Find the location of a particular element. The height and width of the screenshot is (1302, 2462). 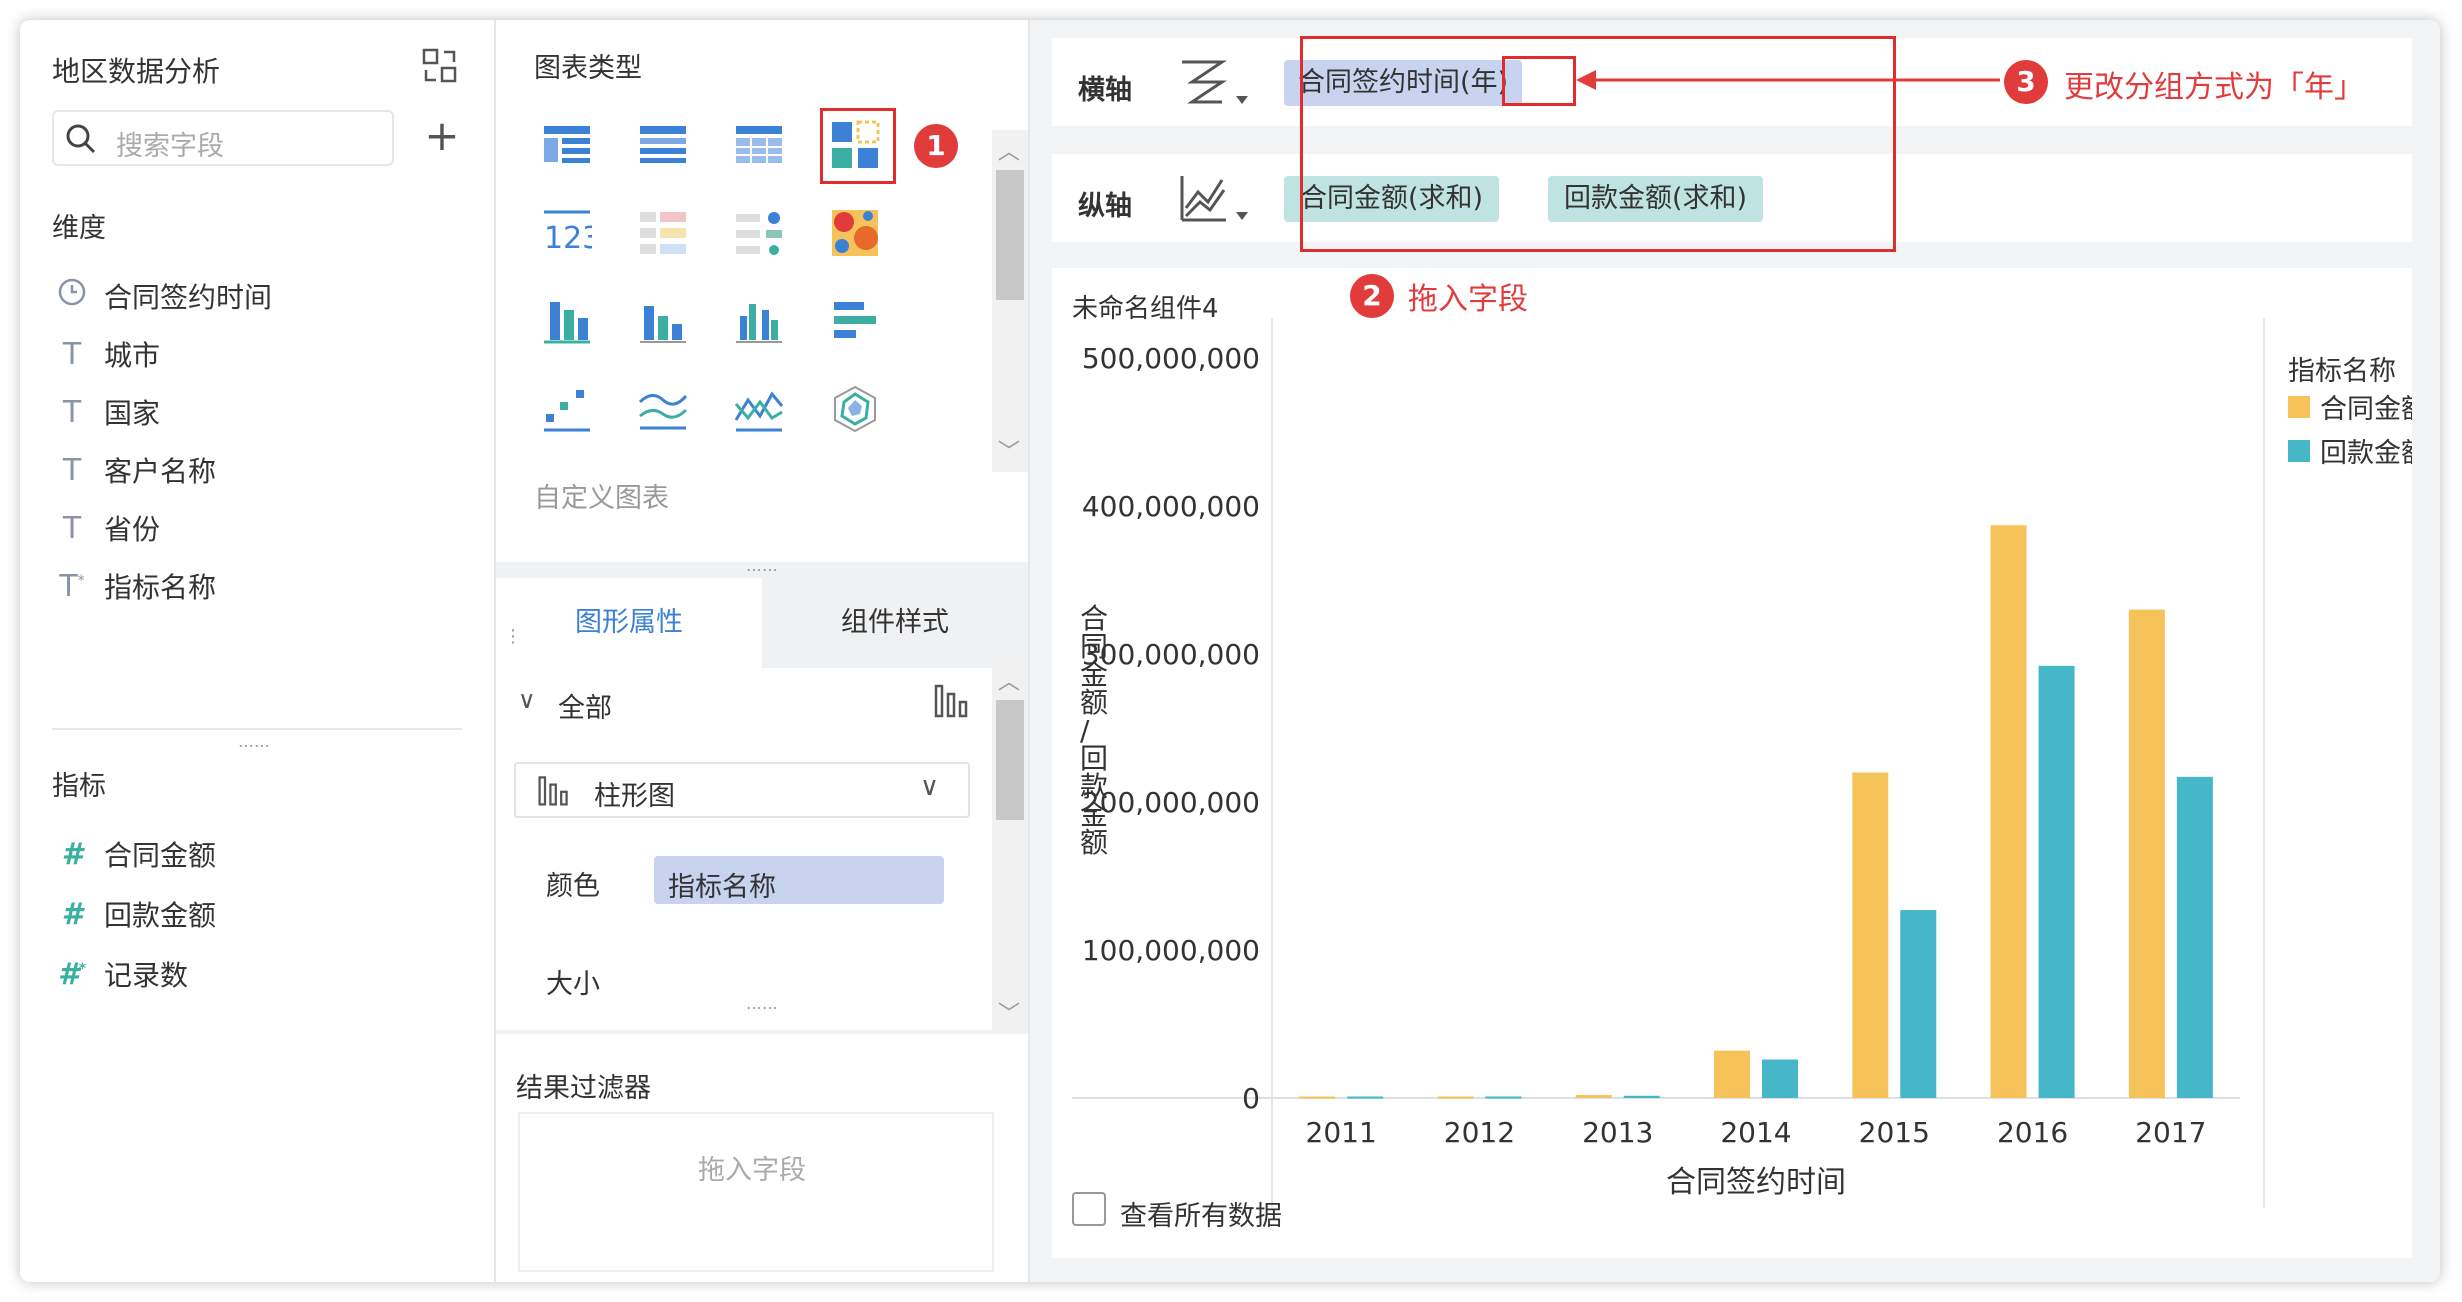

stacked-bar-icon is located at coordinates (567, 321).